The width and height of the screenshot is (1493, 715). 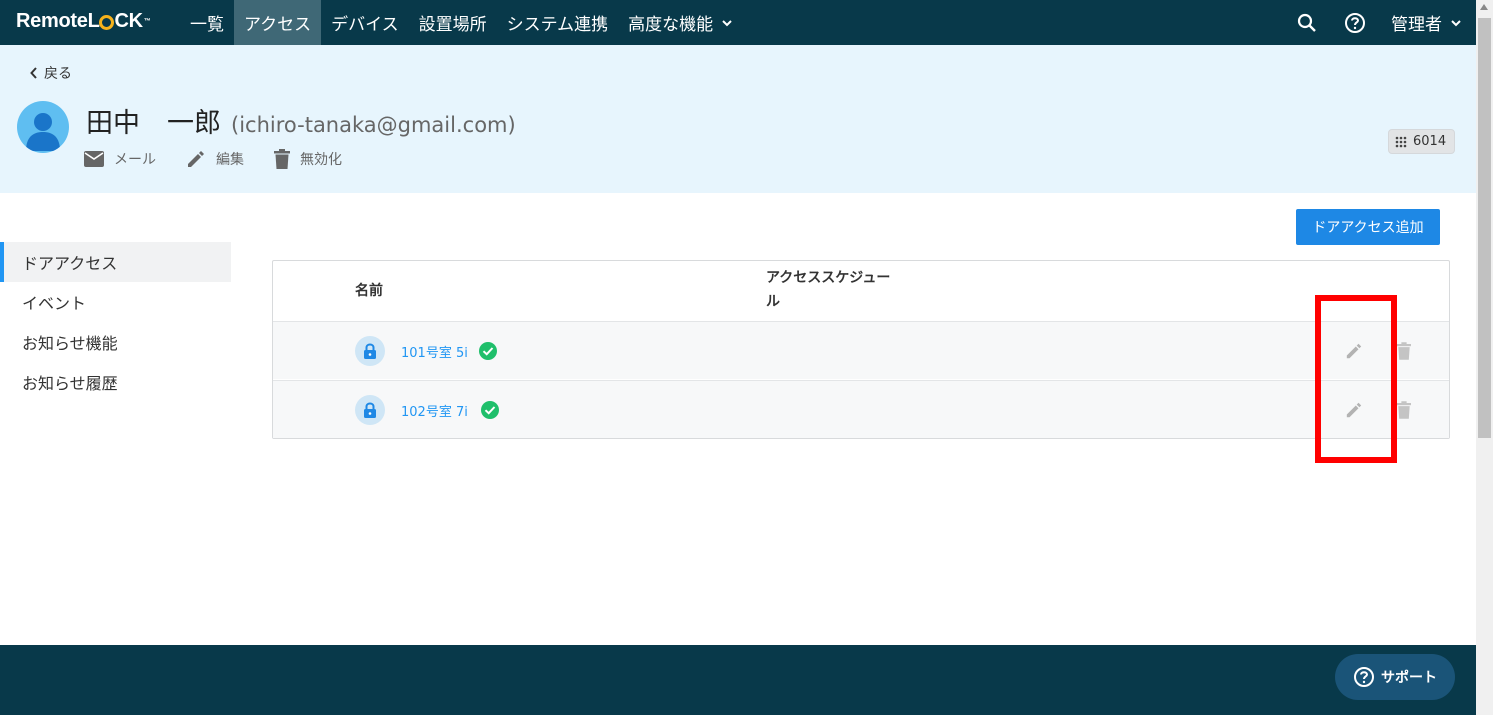 I want to click on footer, so click(x=738, y=680).